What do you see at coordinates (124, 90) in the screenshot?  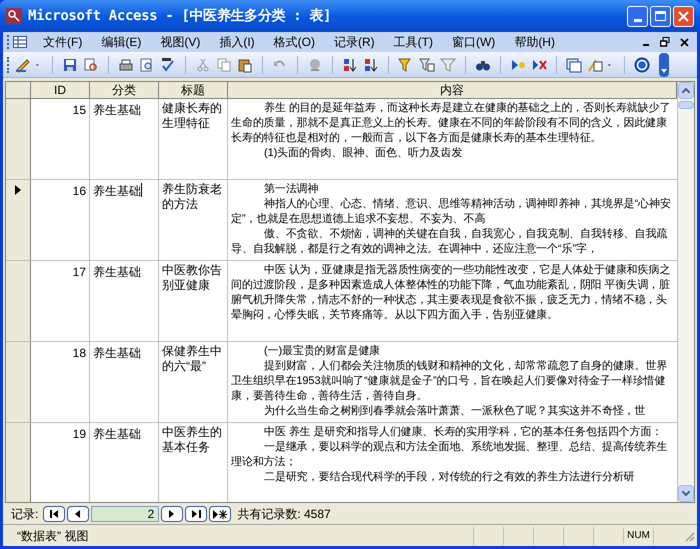 I see `column-header: 分类` at bounding box center [124, 90].